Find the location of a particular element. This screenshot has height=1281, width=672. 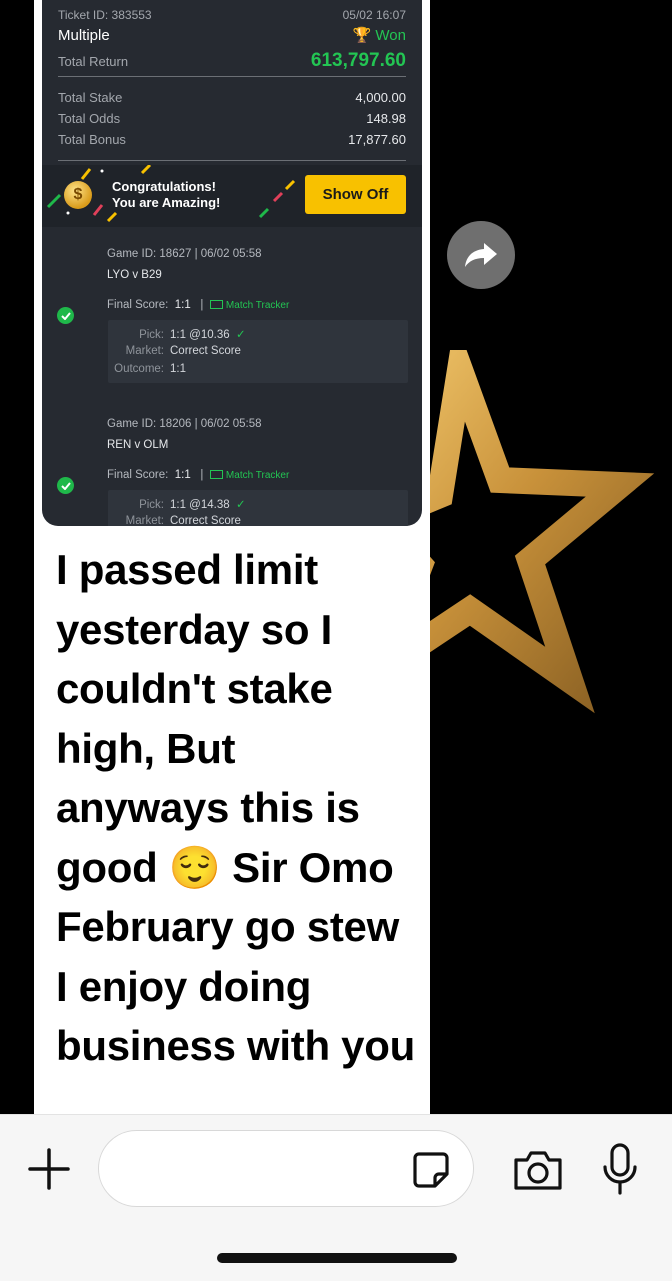

ticket-id: Ticket ID: 383553 is located at coordinates (105, 15).